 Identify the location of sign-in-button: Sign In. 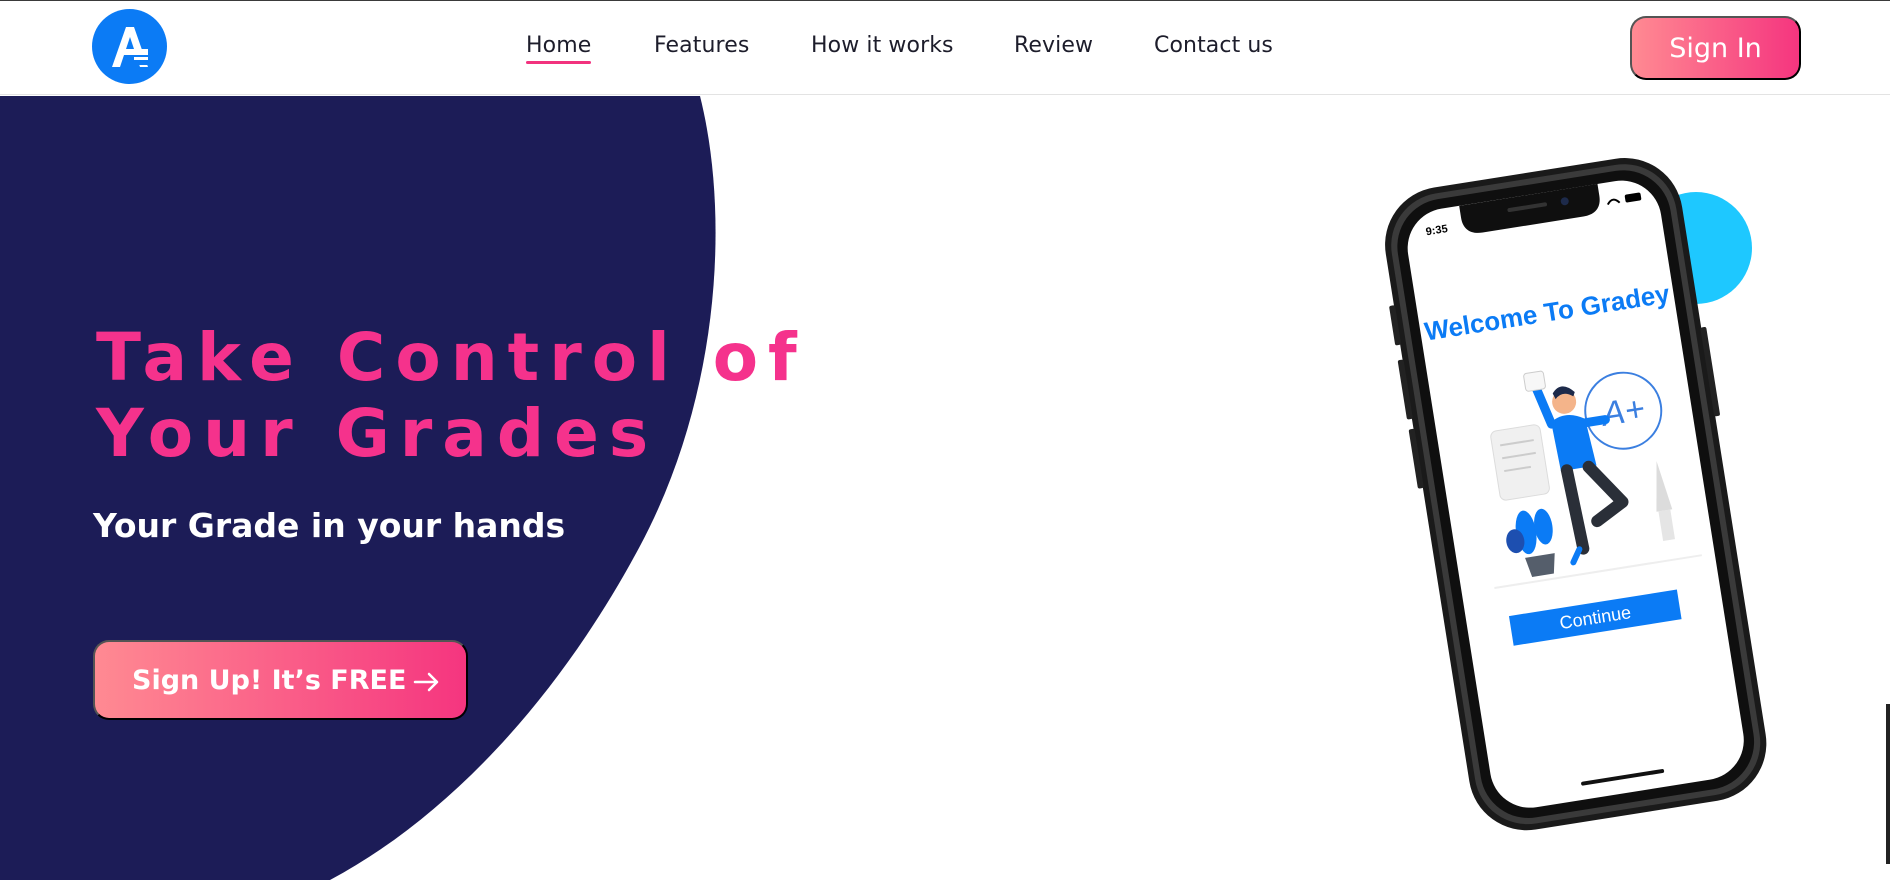
(1715, 48).